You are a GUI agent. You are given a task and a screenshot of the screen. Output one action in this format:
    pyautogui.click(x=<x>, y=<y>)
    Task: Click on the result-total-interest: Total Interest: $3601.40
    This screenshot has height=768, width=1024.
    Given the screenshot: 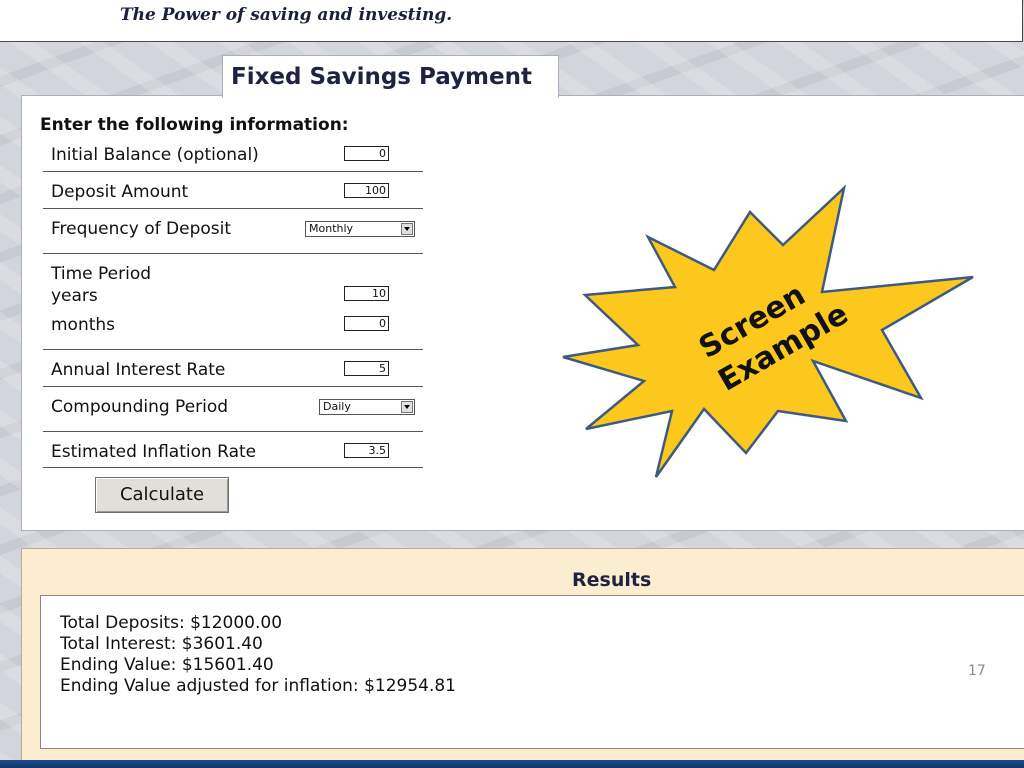 What is the action you would take?
    pyautogui.click(x=161, y=644)
    